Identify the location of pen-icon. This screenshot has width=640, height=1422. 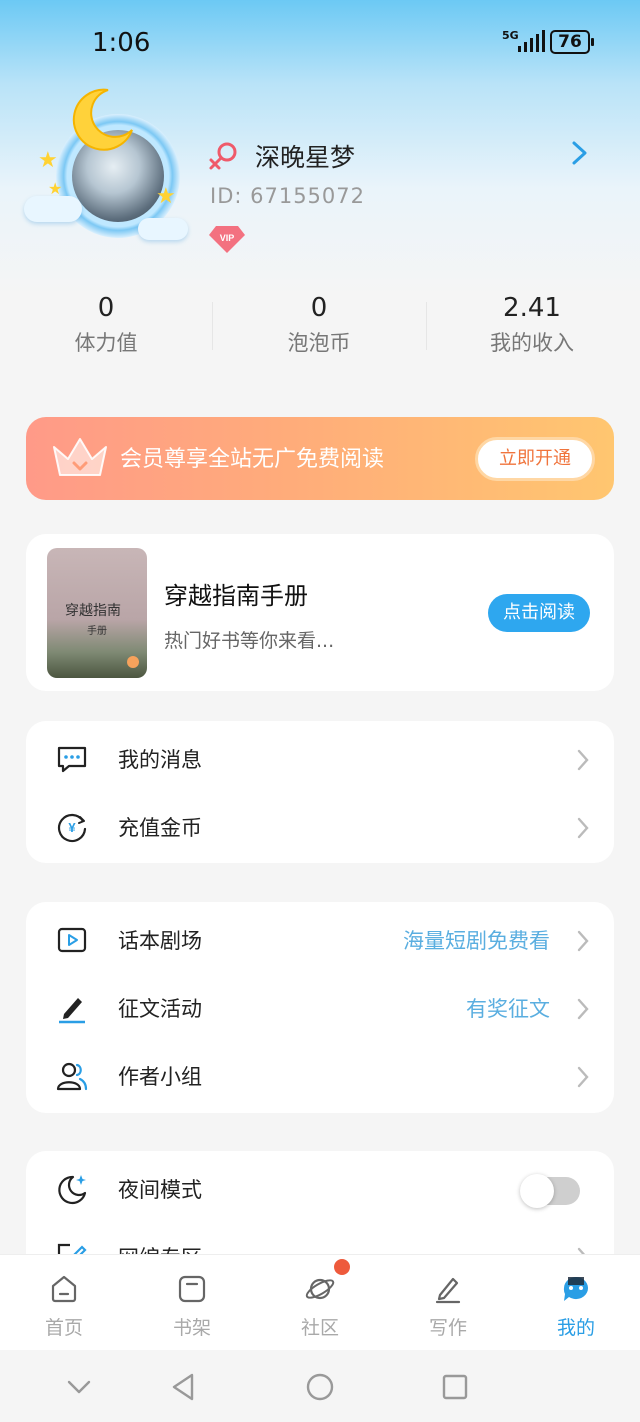
(72, 1011).